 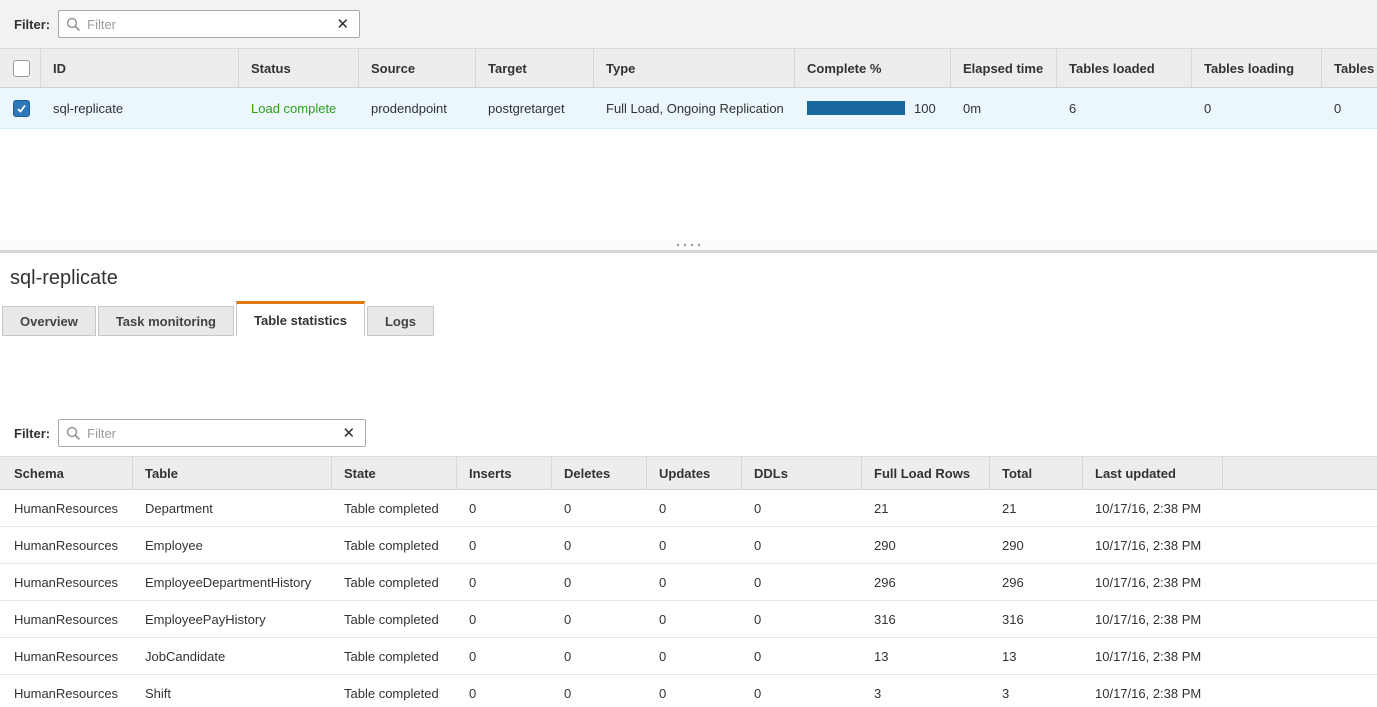 I want to click on cell-table: JobCandidate, so click(x=185, y=656).